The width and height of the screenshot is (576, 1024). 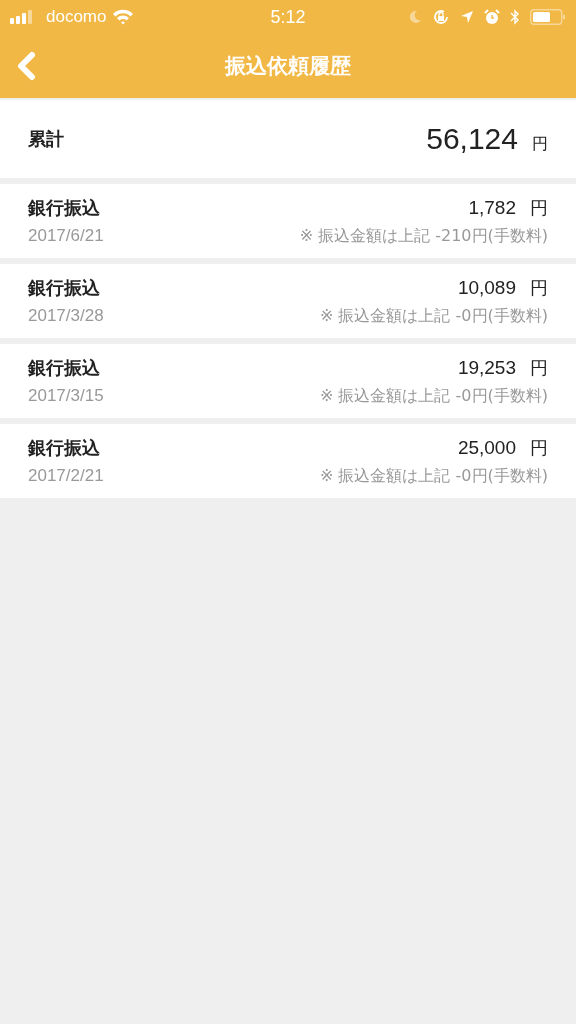 I want to click on battery-icon, so click(x=548, y=17).